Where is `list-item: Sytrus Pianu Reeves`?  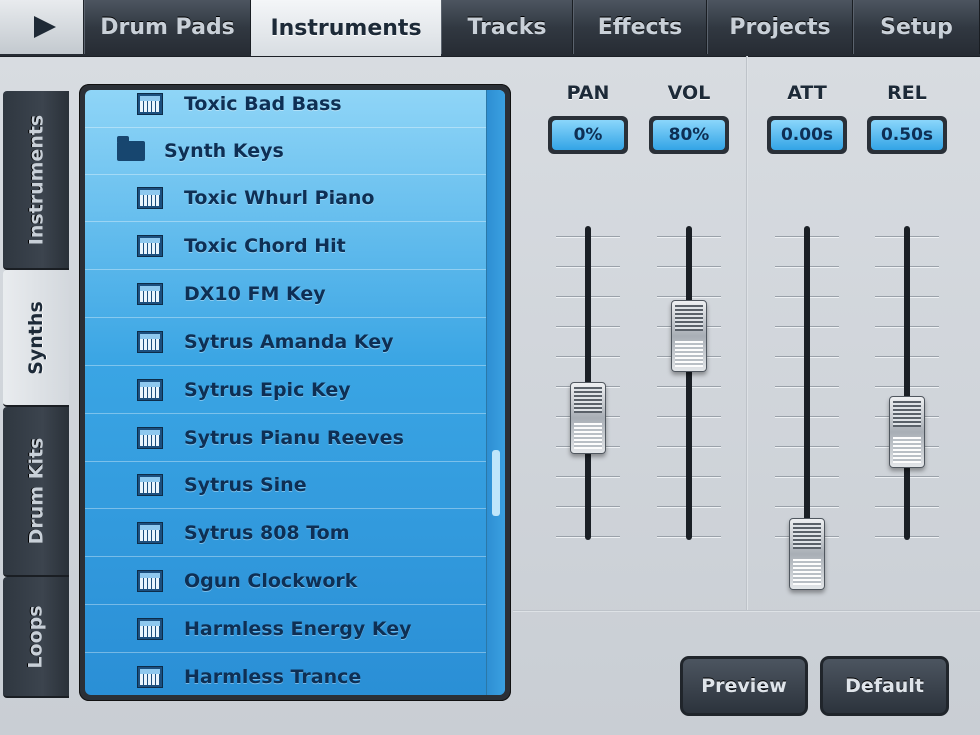
list-item: Sytrus Pianu Reeves is located at coordinates (286, 438).